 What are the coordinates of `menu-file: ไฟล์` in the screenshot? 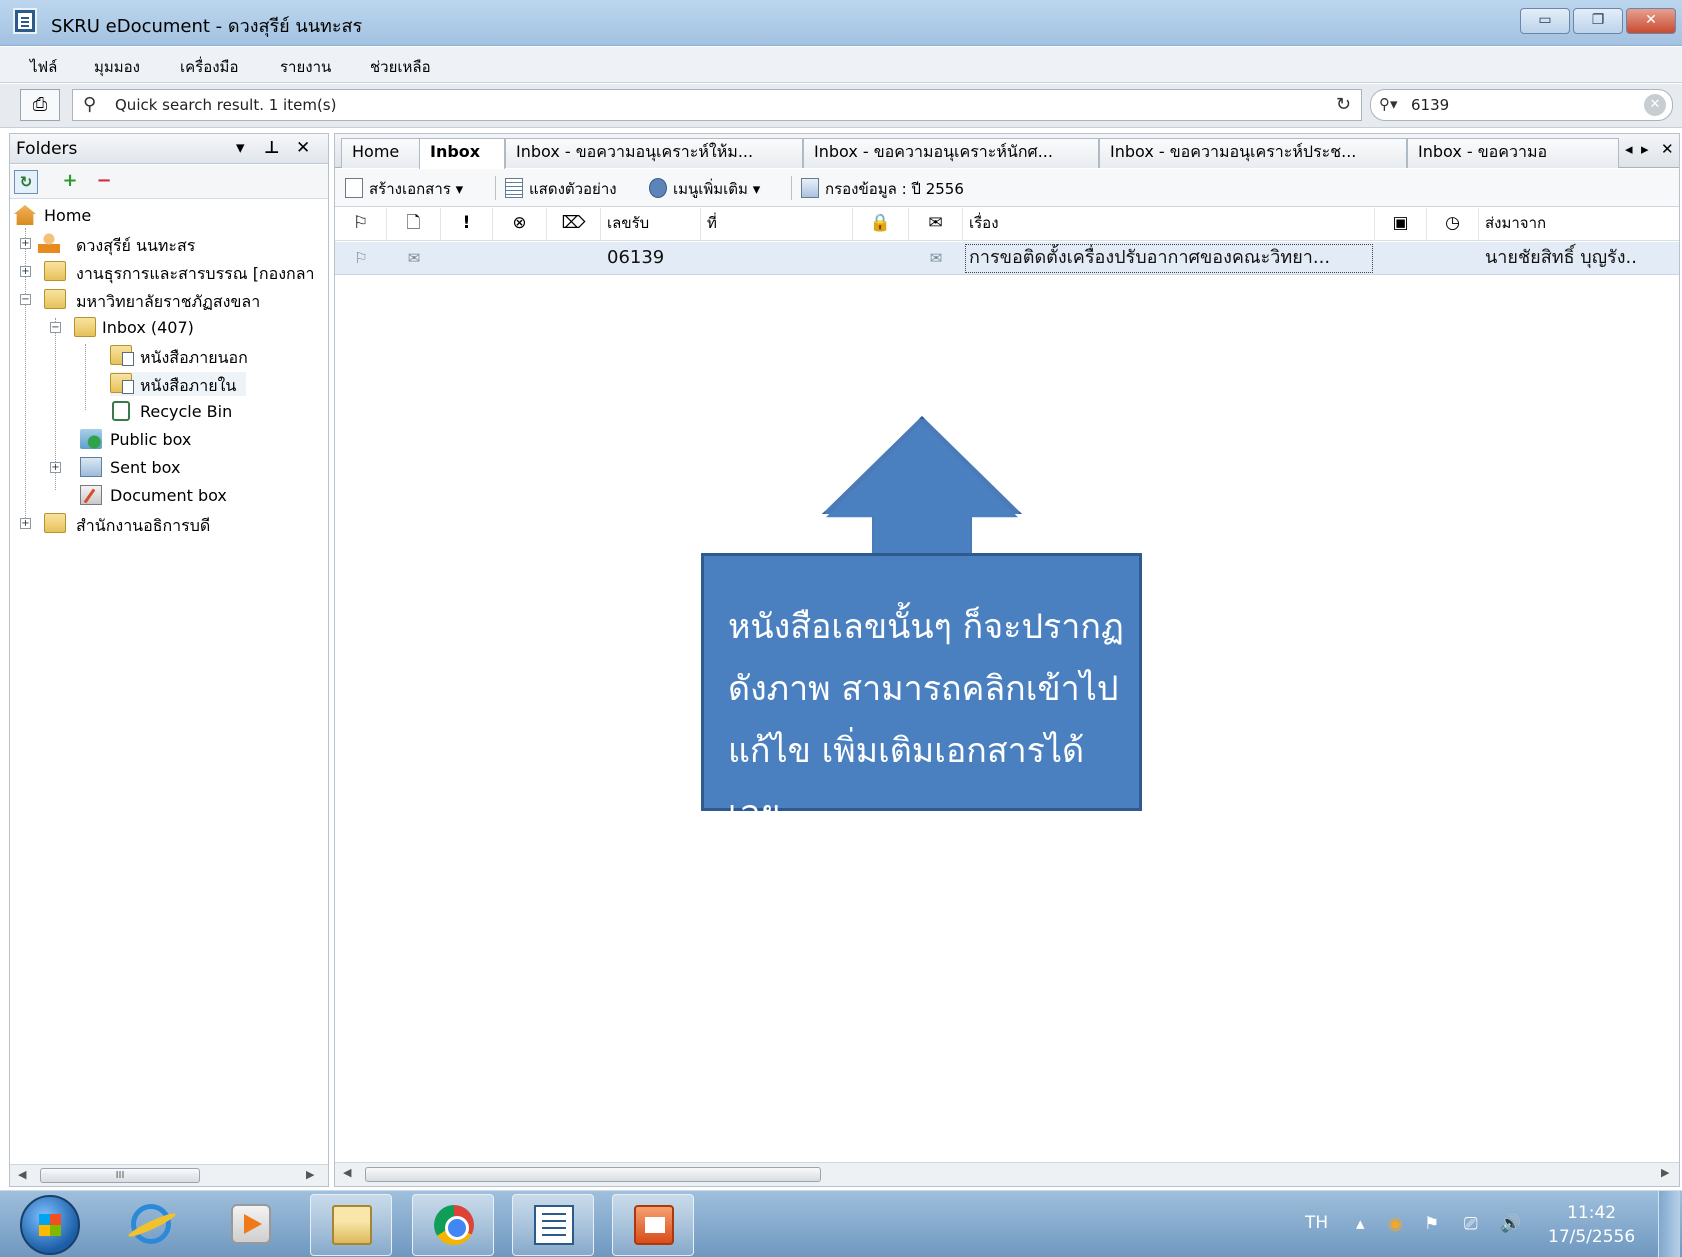 It's located at (43, 67).